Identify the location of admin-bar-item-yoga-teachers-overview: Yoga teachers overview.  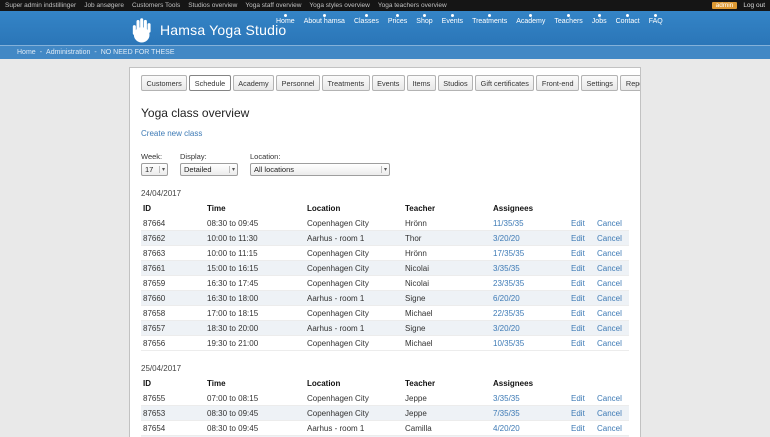
(412, 5).